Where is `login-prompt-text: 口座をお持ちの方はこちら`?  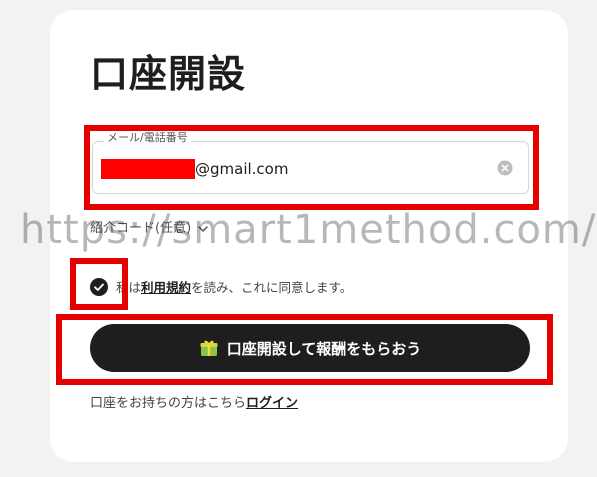 login-prompt-text: 口座をお持ちの方はこちら is located at coordinates (168, 403).